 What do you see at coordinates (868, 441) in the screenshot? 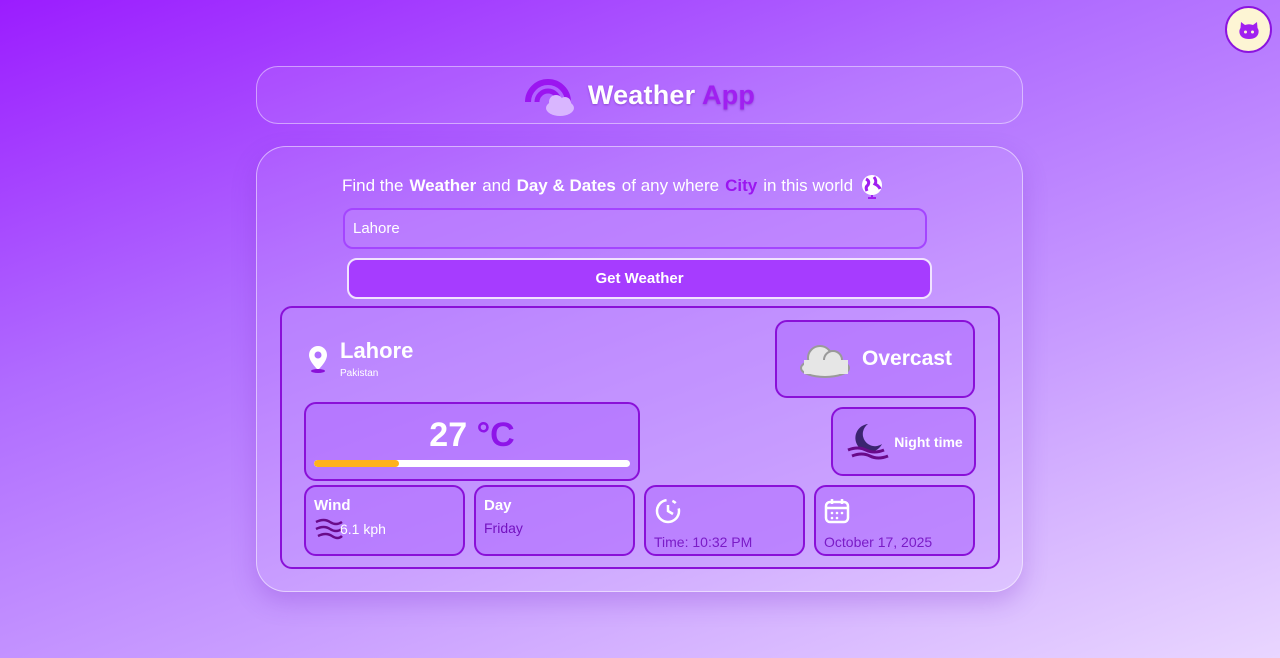
I see `moon-wind-icon` at bounding box center [868, 441].